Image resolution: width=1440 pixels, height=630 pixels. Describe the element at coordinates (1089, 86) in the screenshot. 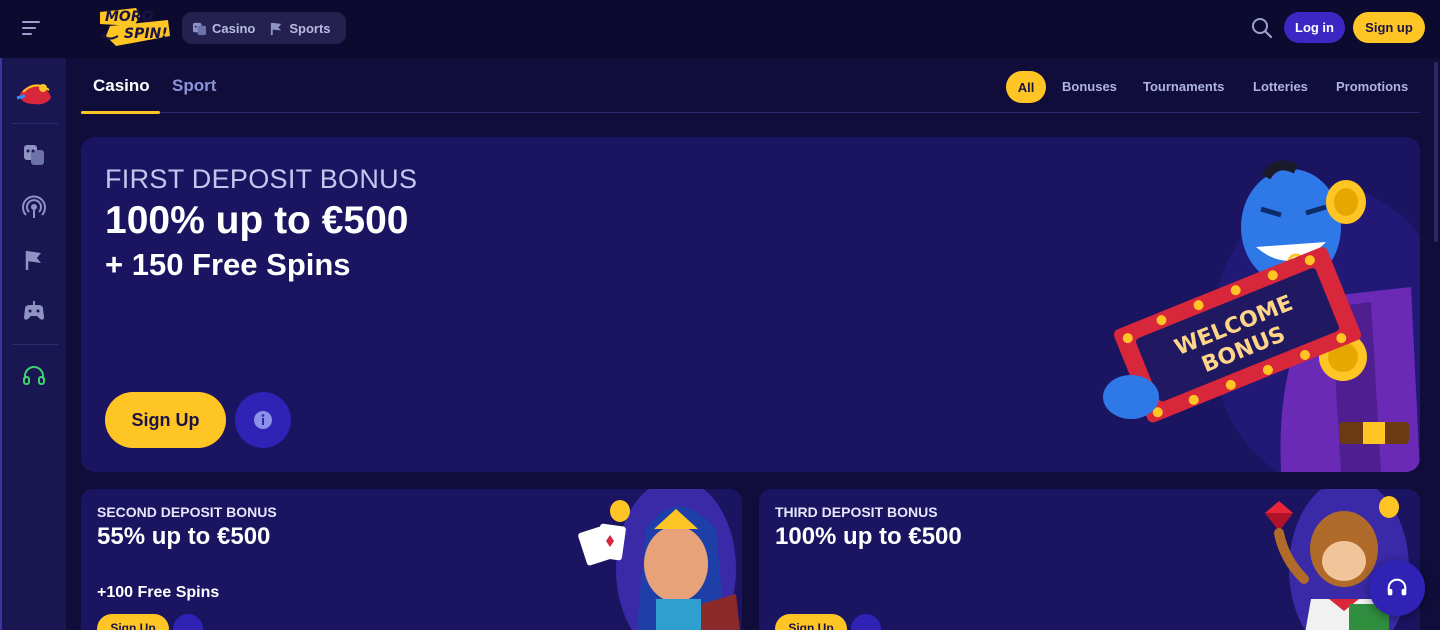

I see `filter-bonuses: Bonuses` at that location.